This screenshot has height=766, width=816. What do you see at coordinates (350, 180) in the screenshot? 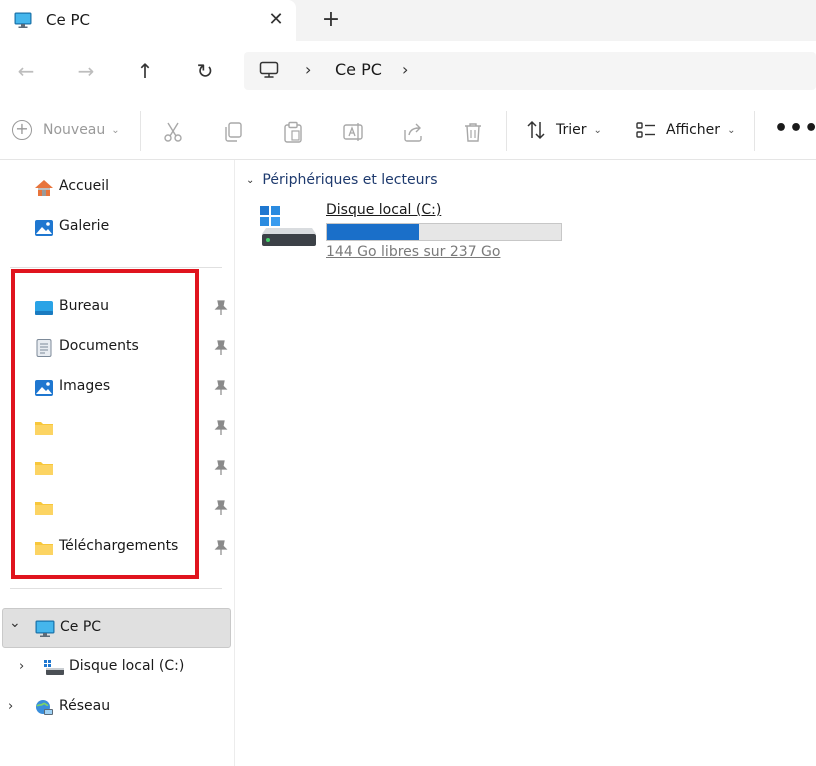
I see `group-header-label: Périphériques et lecteurs` at bounding box center [350, 180].